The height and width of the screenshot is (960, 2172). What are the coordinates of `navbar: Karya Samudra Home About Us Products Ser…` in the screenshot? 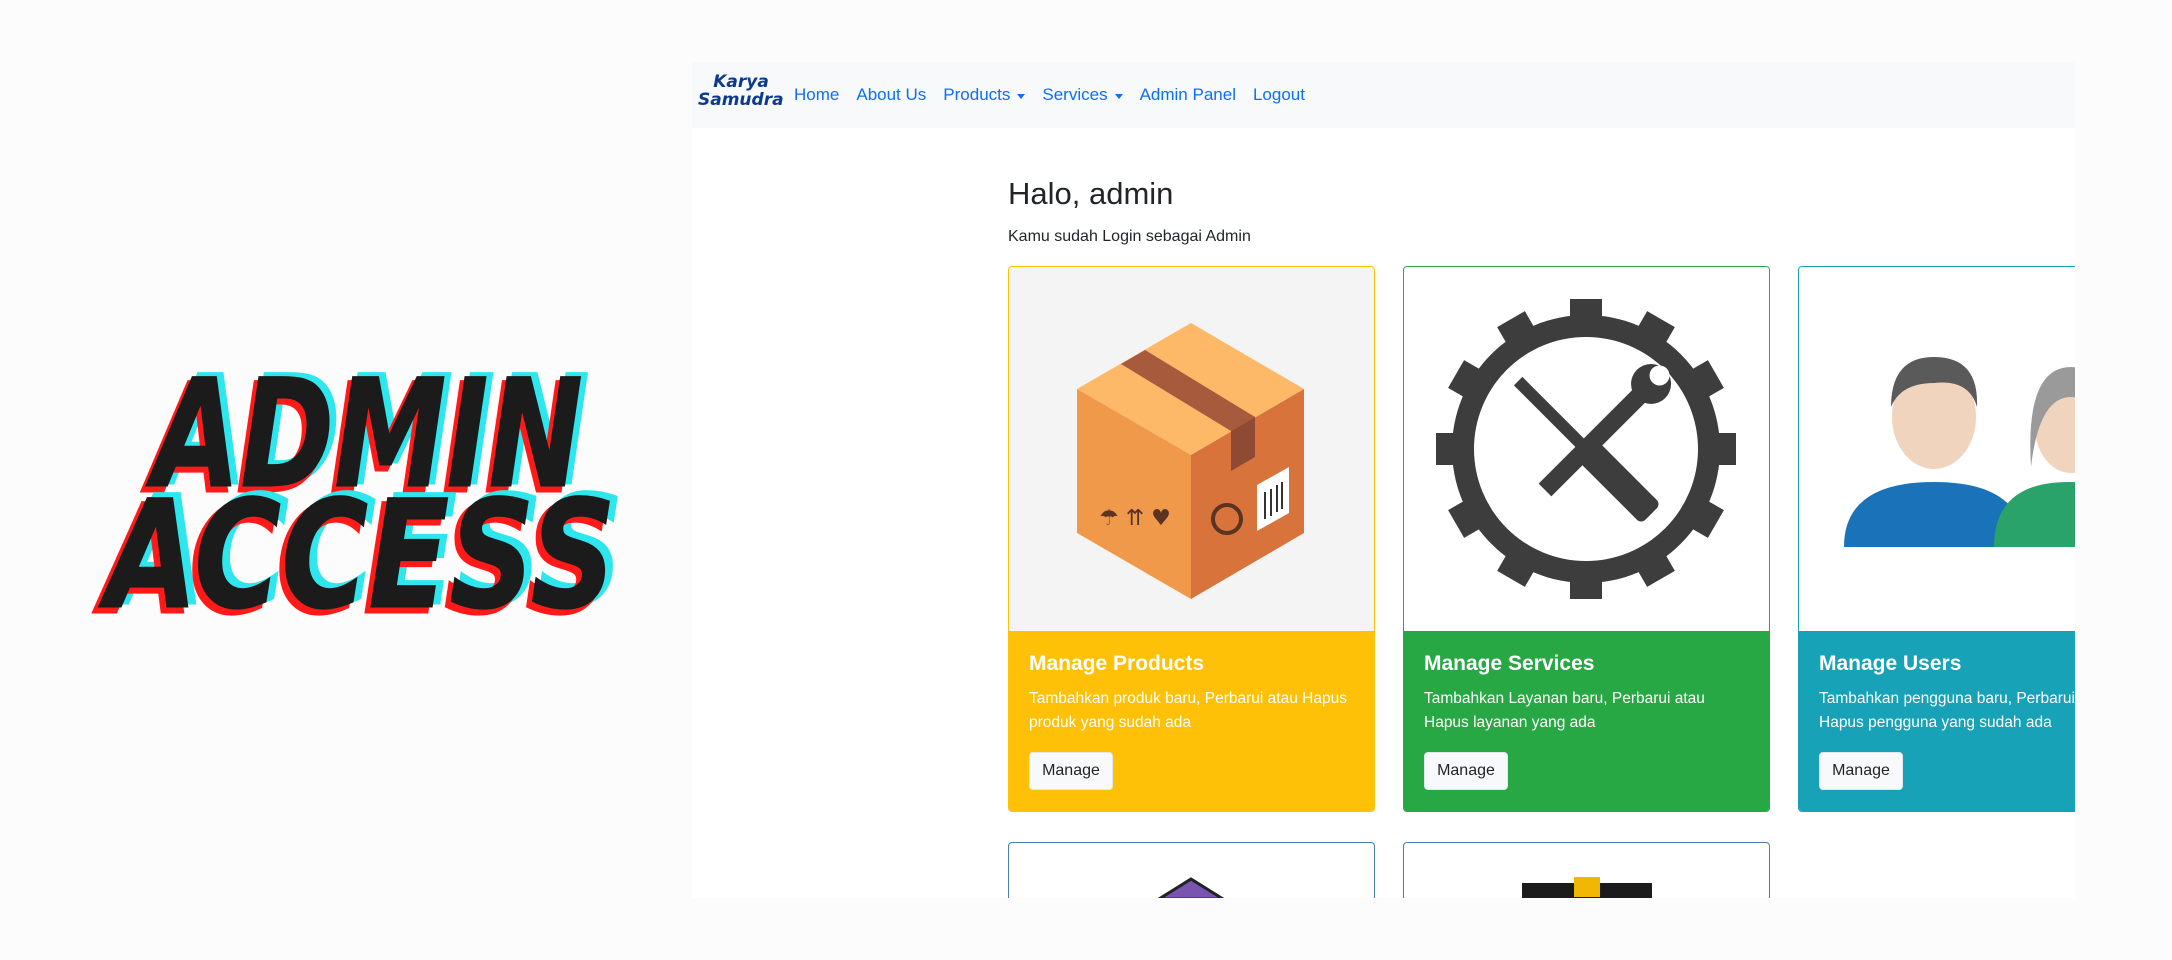 It's located at (1383, 95).